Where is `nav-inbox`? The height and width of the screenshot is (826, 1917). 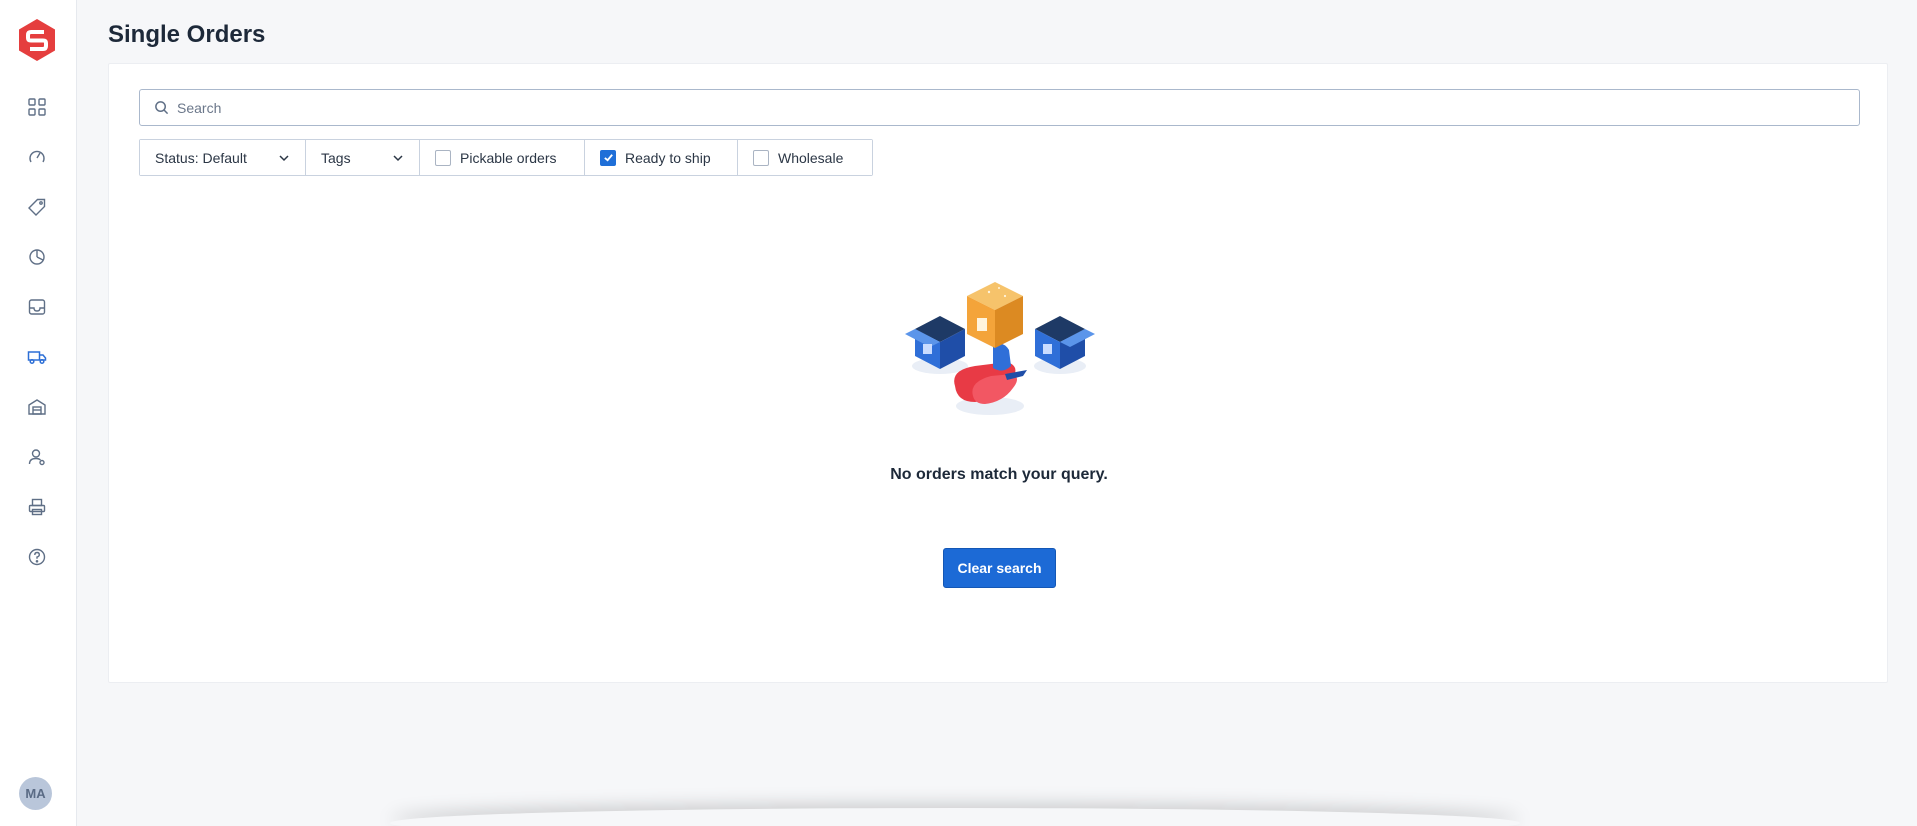
nav-inbox is located at coordinates (37, 307).